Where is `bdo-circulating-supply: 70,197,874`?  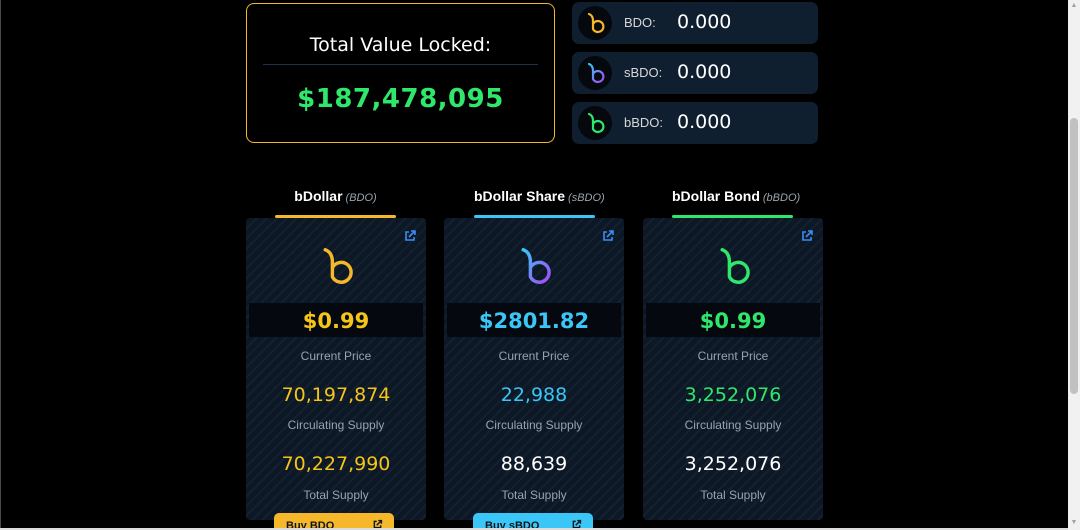
bdo-circulating-supply: 70,197,874 is located at coordinates (336, 395).